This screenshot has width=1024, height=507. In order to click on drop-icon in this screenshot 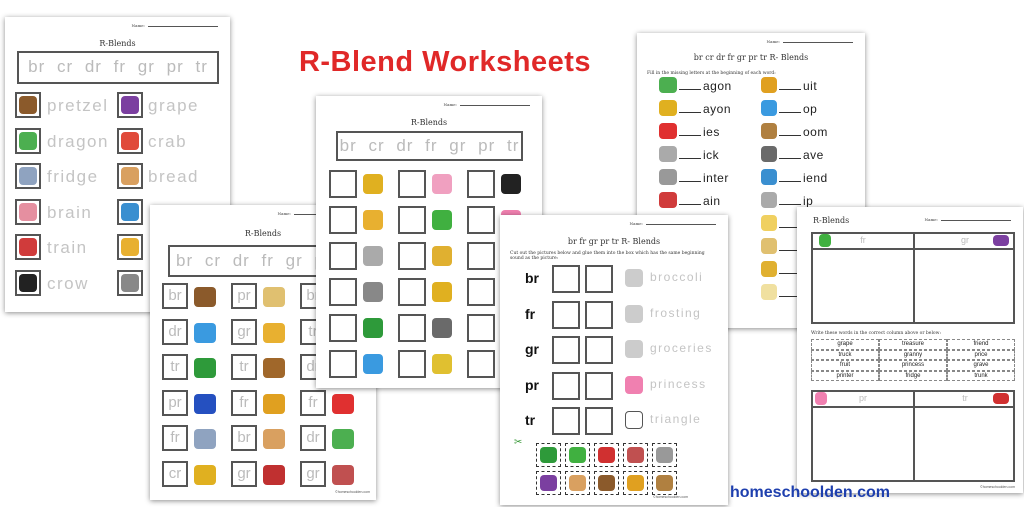, I will do `click(769, 108)`.